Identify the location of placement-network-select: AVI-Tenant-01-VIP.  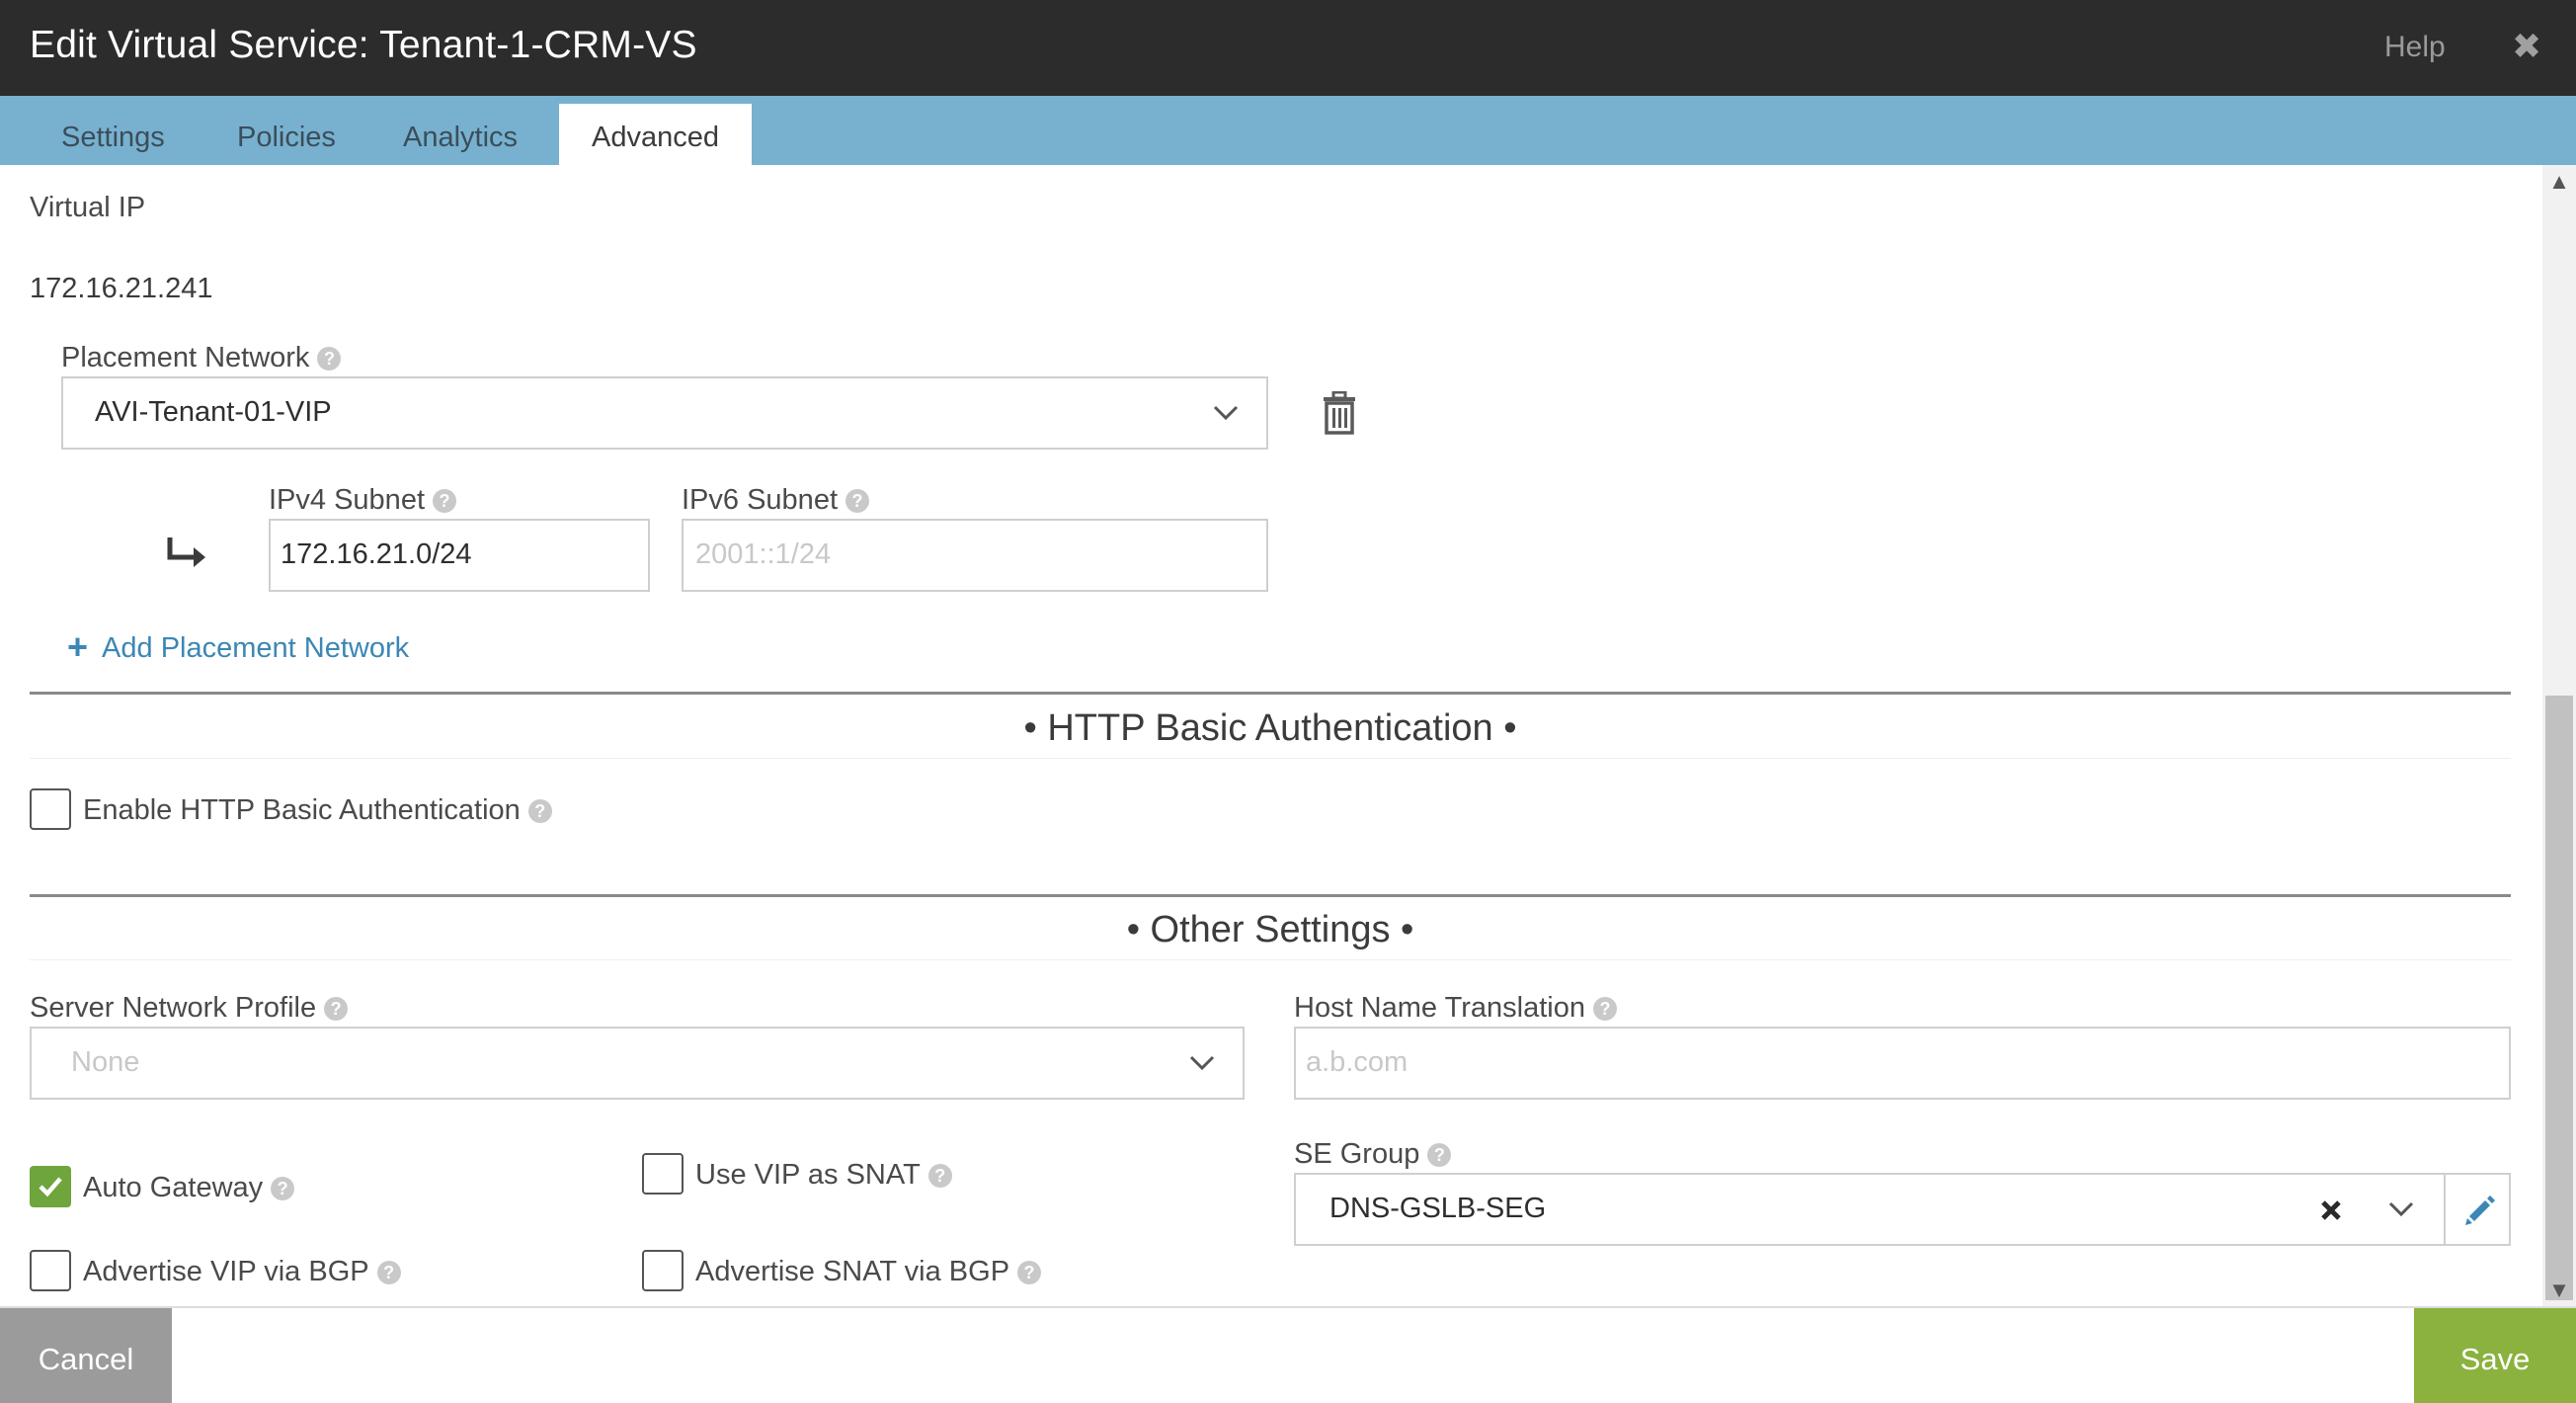
(664, 413).